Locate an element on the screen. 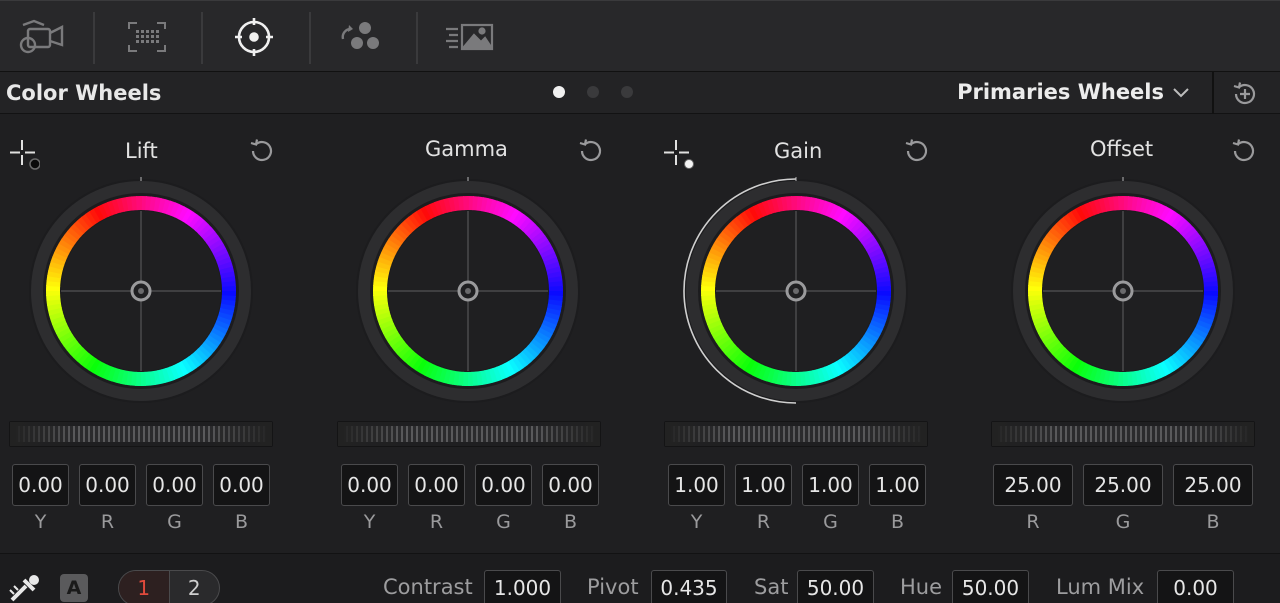 The image size is (1280, 603). reset-all-icon is located at coordinates (1245, 94).